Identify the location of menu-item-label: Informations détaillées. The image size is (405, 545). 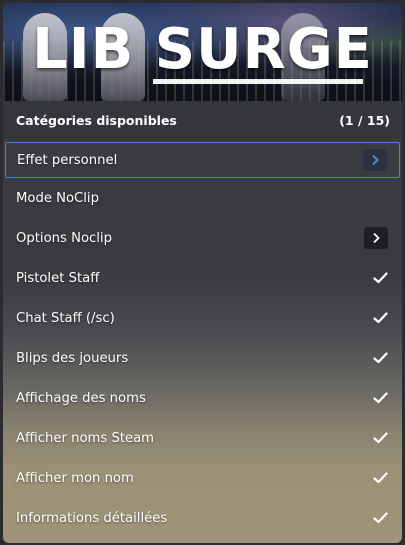
(92, 518).